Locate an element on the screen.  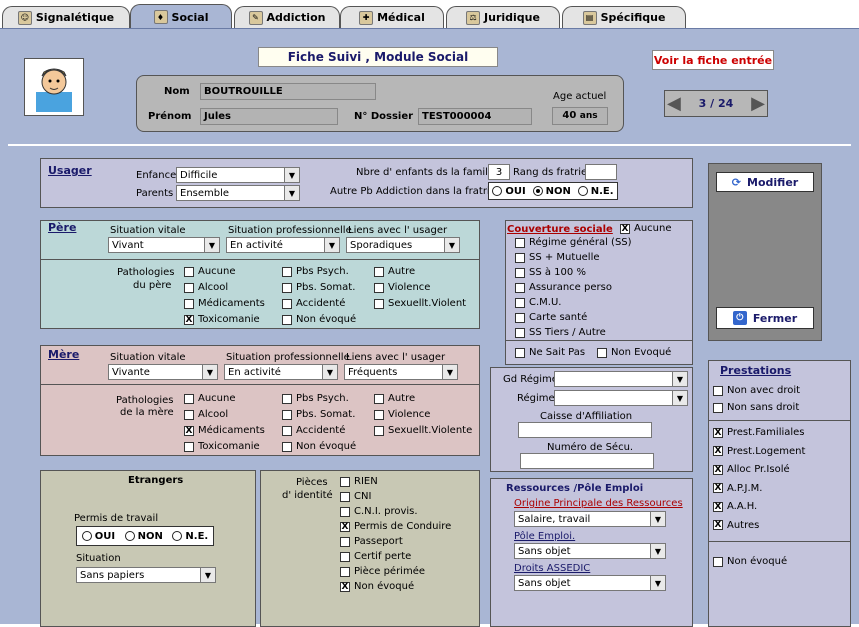
pere-patho-label-2: du père is located at coordinates (152, 285).